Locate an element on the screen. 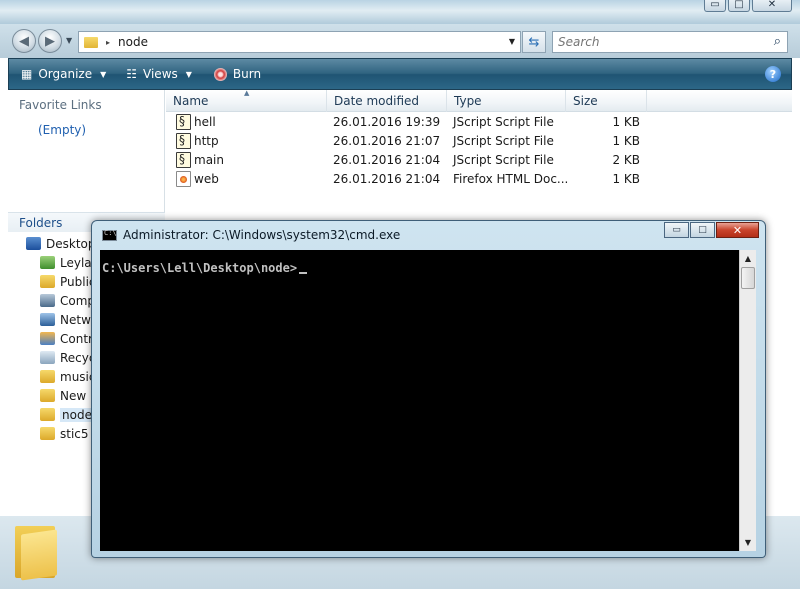  column-header-label: Size is located at coordinates (585, 101).